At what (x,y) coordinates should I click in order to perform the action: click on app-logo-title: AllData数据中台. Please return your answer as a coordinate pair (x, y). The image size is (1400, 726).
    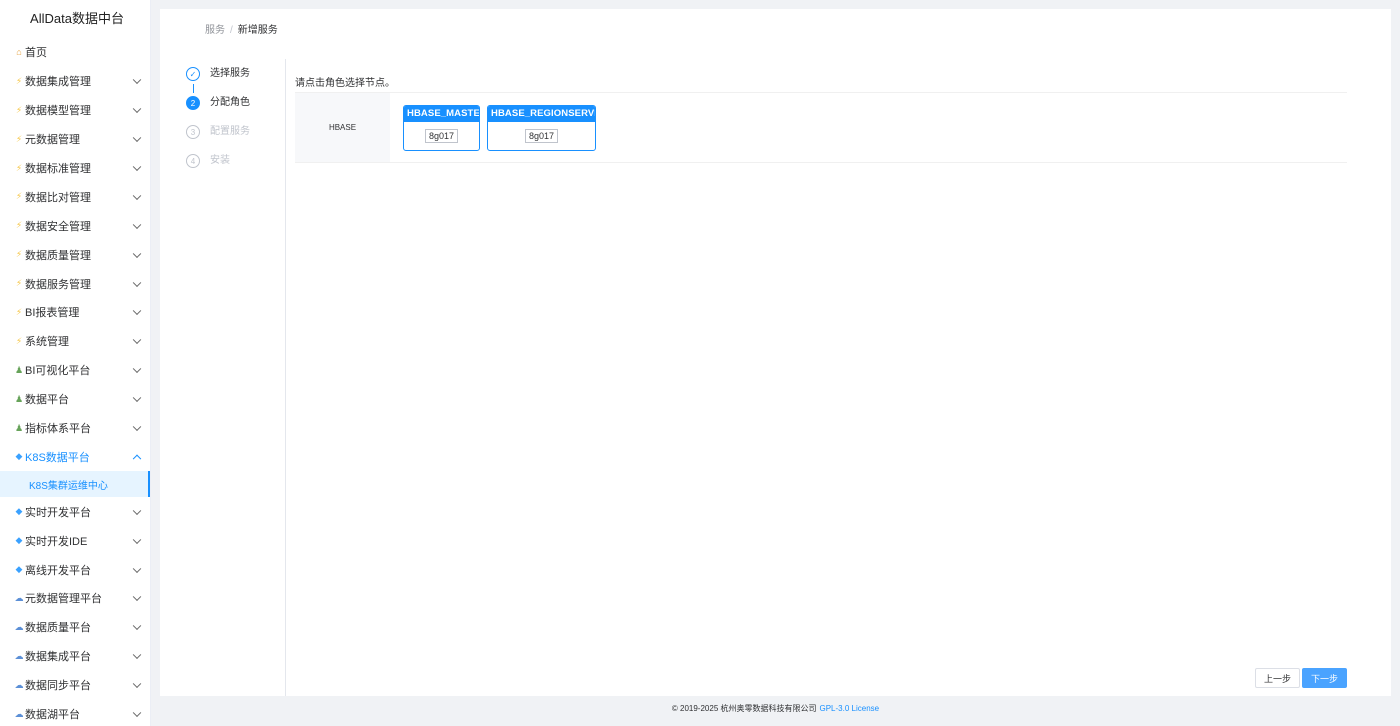
    Looking at the image, I should click on (77, 18).